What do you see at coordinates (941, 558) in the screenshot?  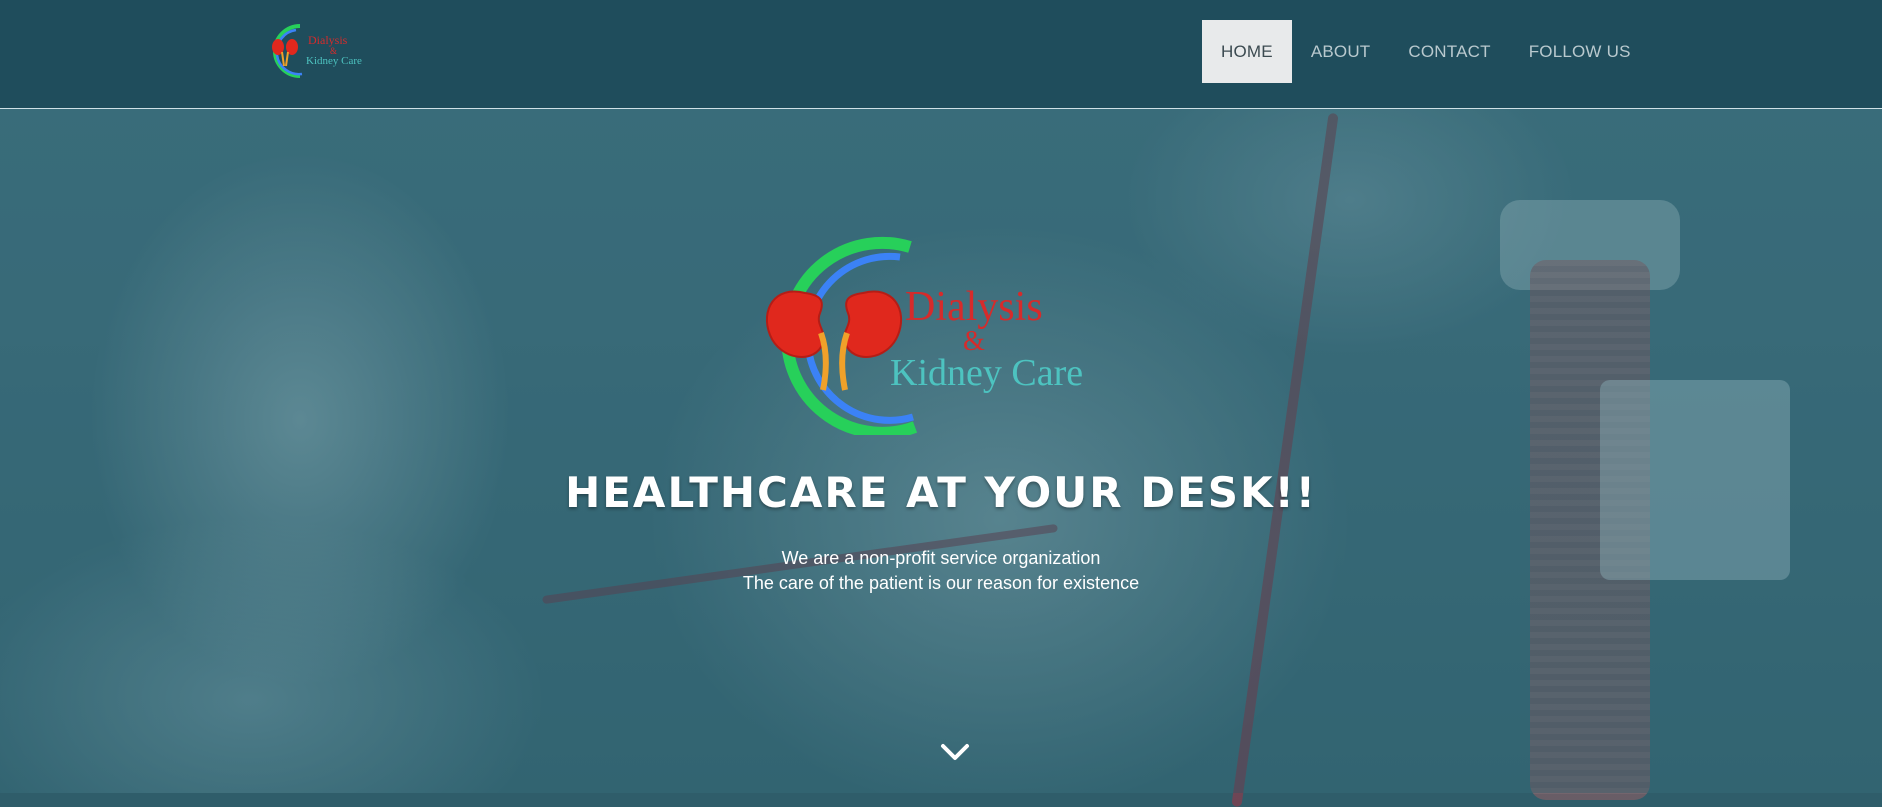 I see `hero-tagline: We are a non-profit service organization` at bounding box center [941, 558].